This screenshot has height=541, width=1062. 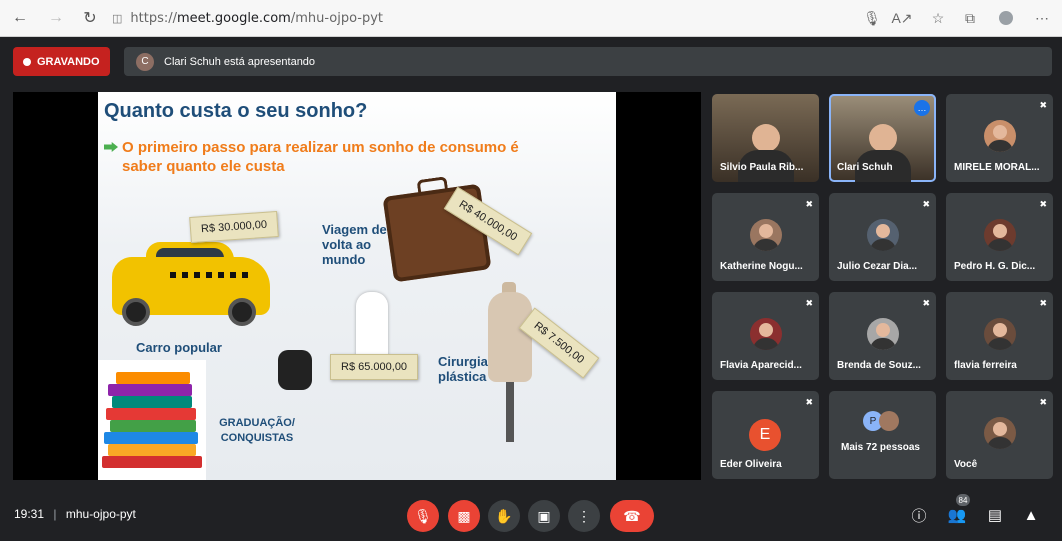 What do you see at coordinates (584, 516) in the screenshot?
I see `more-options-button: ⋮` at bounding box center [584, 516].